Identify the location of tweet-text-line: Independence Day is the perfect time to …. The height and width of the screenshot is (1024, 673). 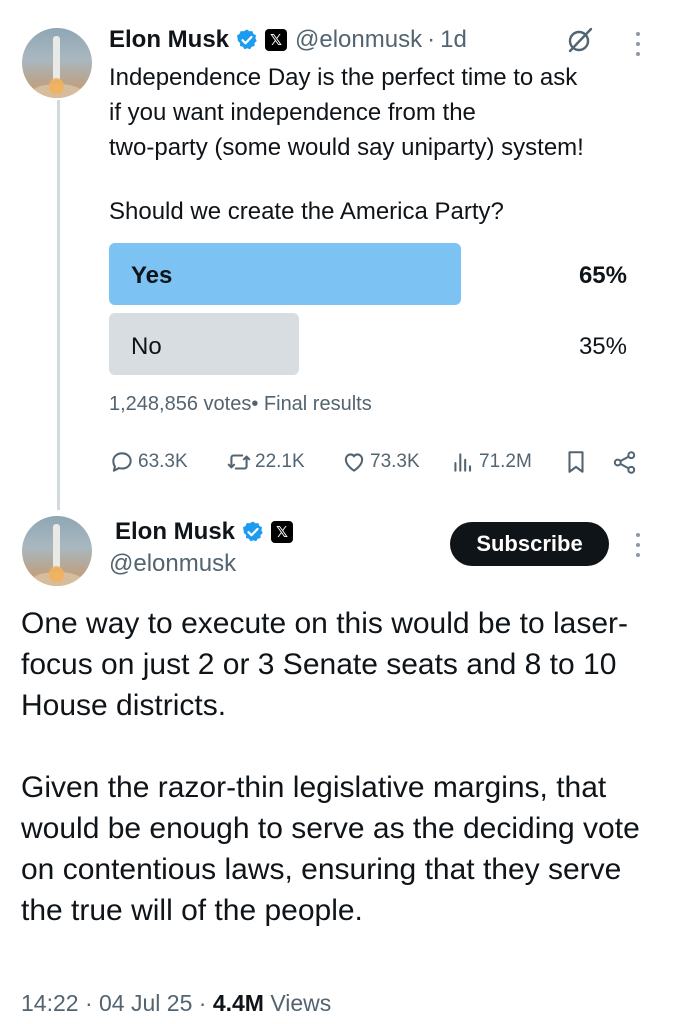
(343, 77).